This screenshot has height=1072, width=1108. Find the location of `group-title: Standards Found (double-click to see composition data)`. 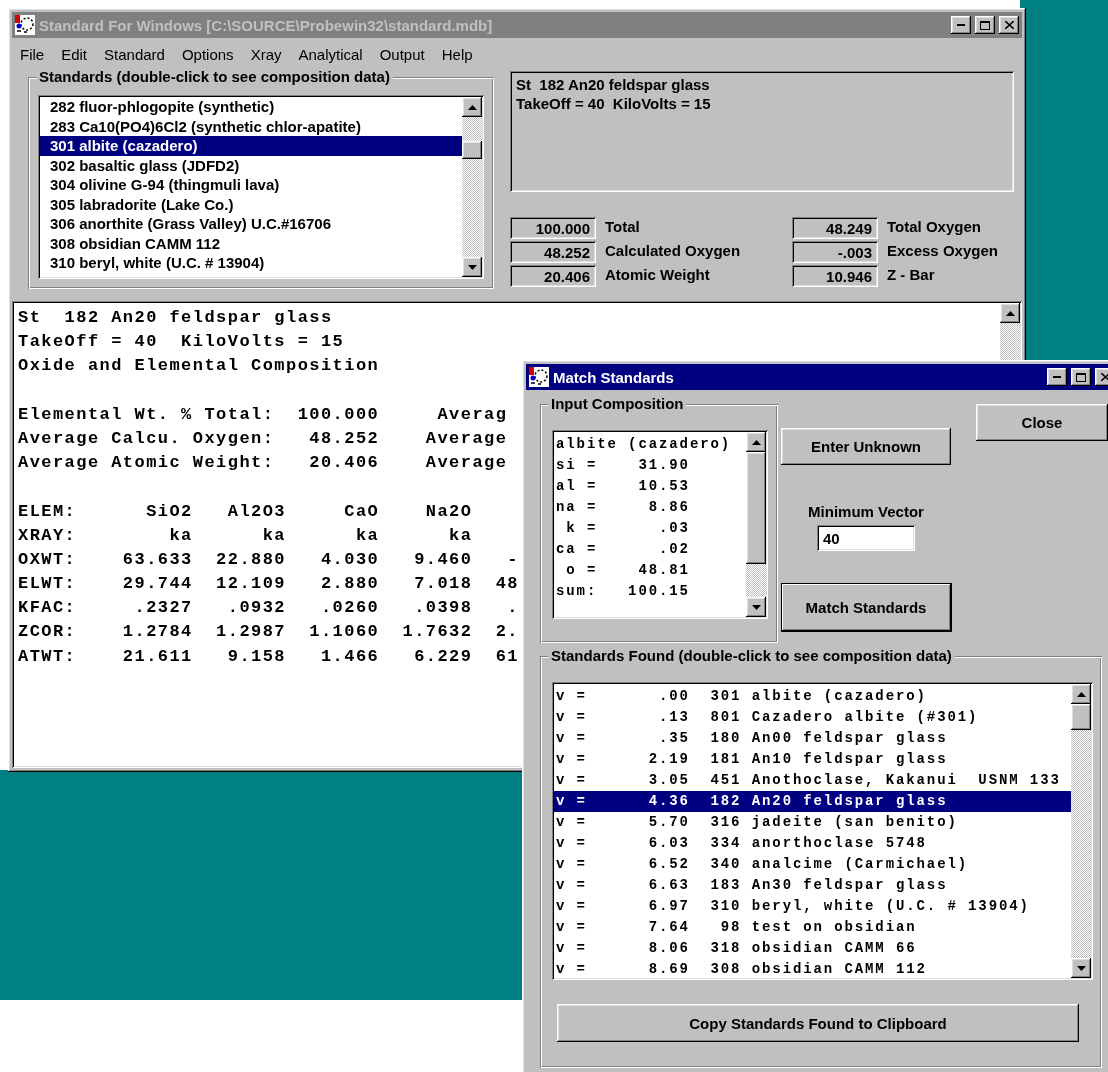

group-title: Standards Found (double-click to see composition data) is located at coordinates (751, 655).